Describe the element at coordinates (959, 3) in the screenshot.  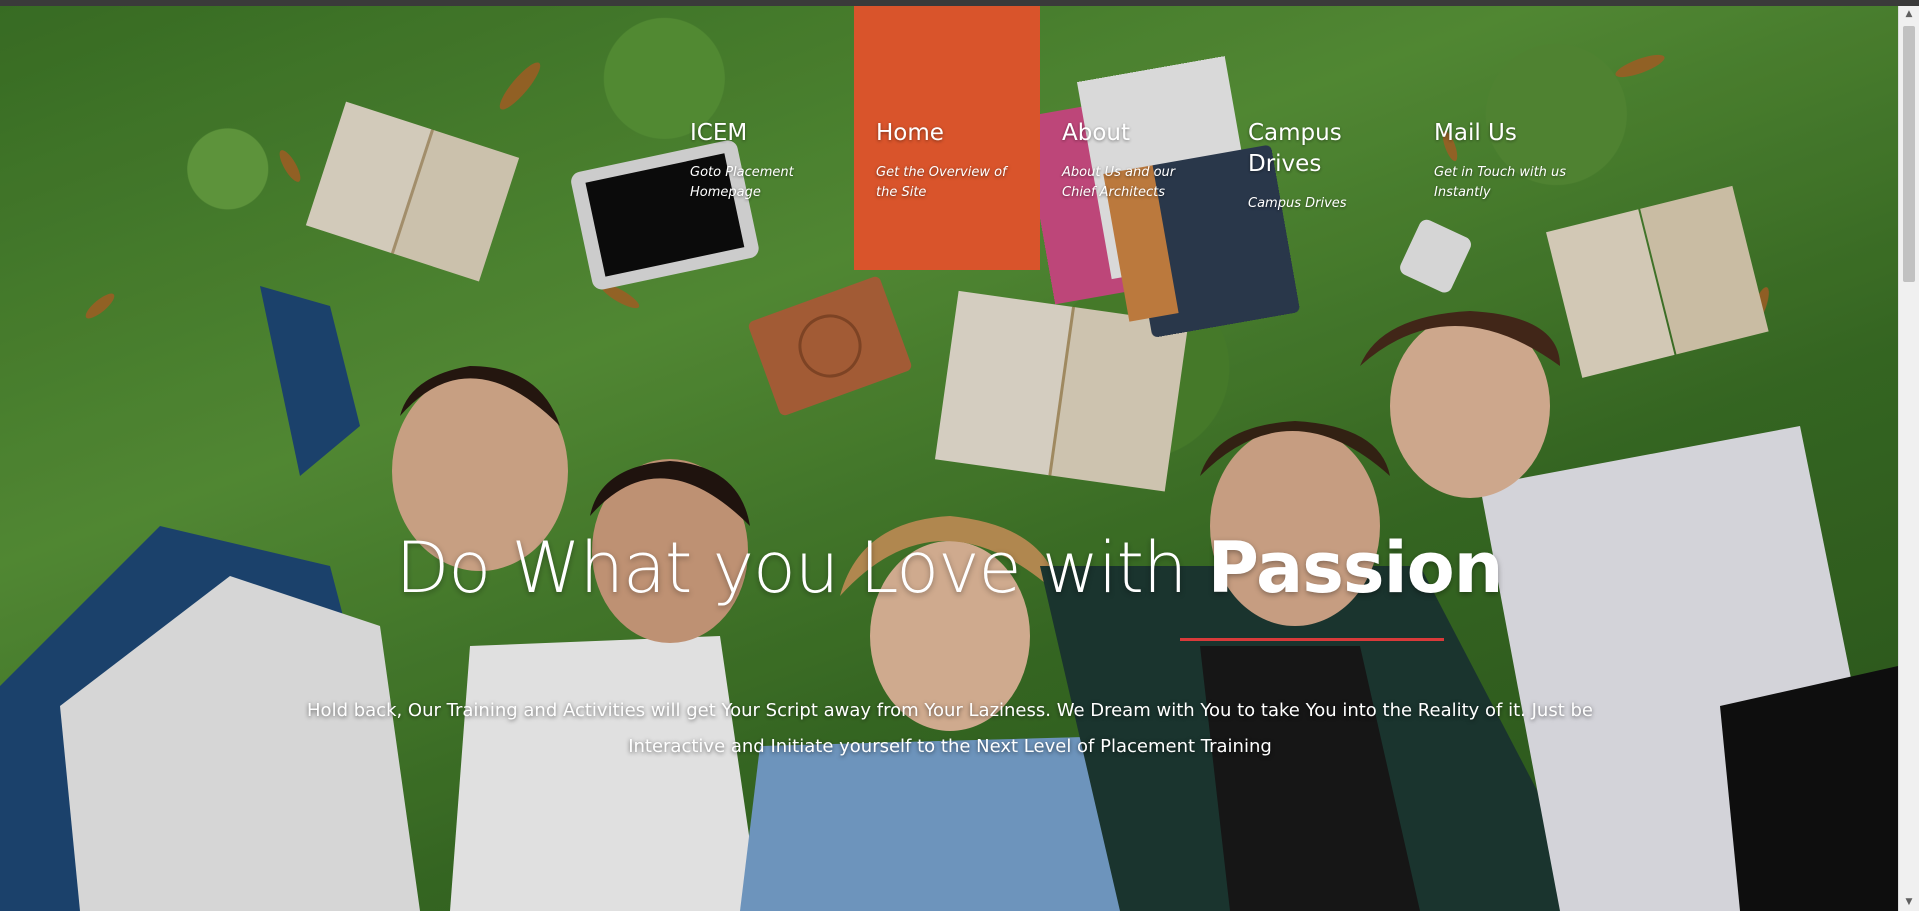
I see `browser-top-strip` at that location.